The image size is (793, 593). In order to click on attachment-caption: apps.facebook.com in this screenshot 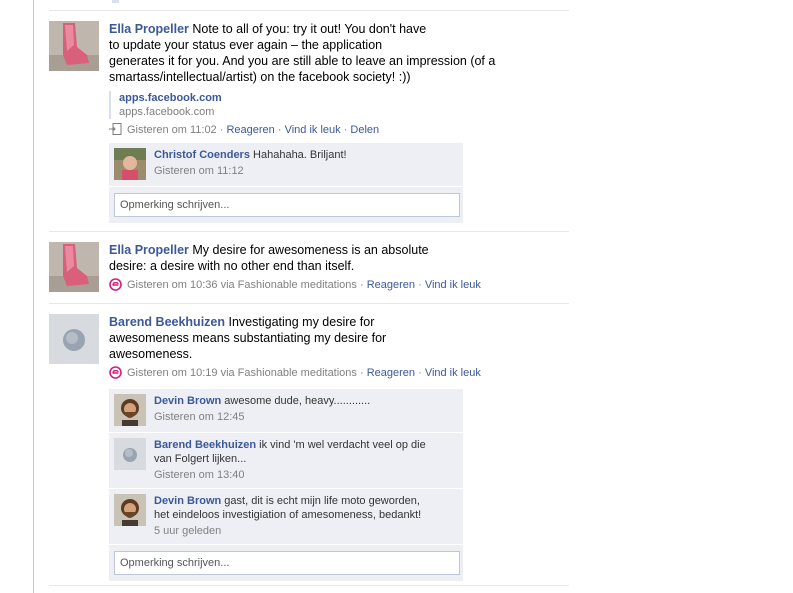, I will do `click(167, 112)`.